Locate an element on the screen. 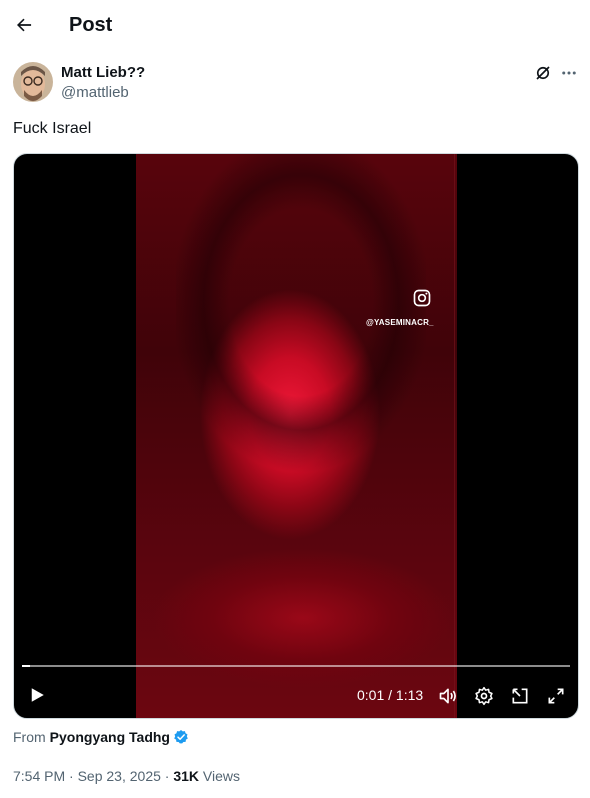 The width and height of the screenshot is (590, 798). fullscreen-icon is located at coordinates (556, 696).